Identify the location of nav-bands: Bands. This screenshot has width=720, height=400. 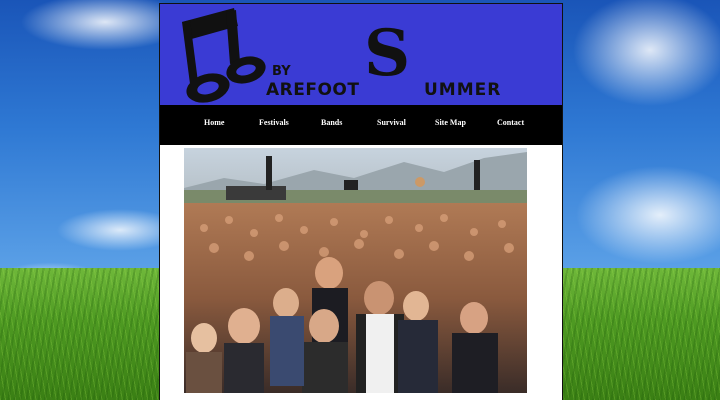
(331, 122).